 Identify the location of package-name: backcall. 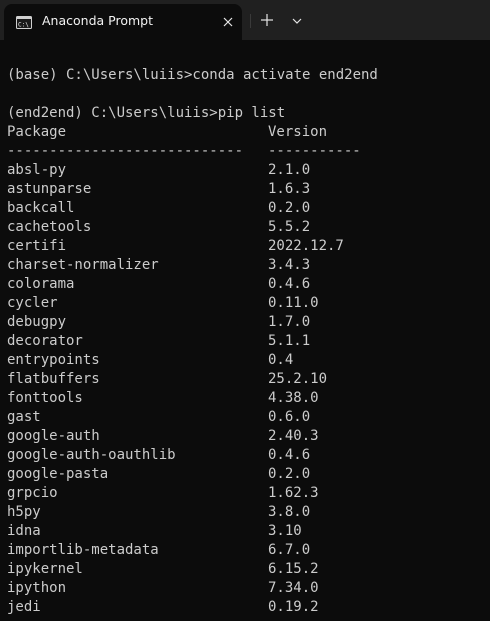
(41, 208).